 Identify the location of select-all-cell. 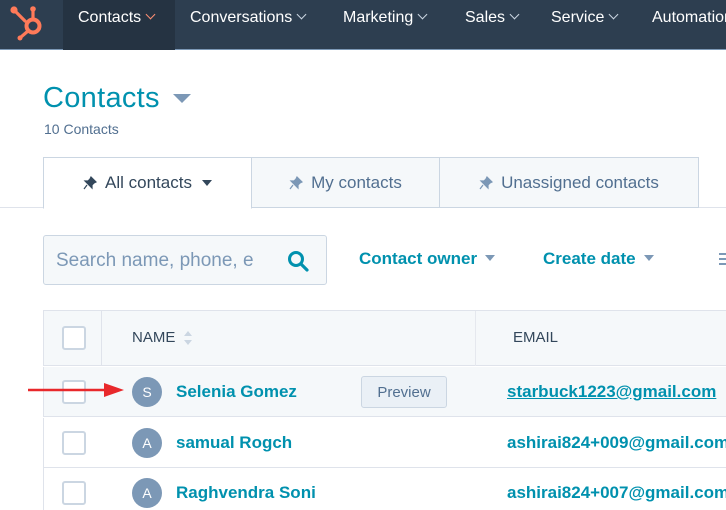
(73, 338).